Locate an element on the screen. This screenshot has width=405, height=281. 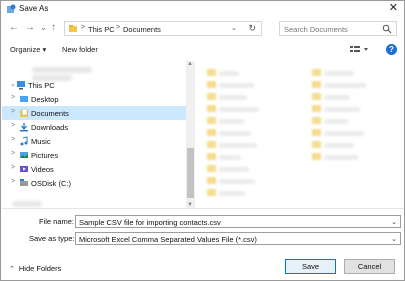
tree-item-this-pc: ⌄ This PC is located at coordinates (94, 85).